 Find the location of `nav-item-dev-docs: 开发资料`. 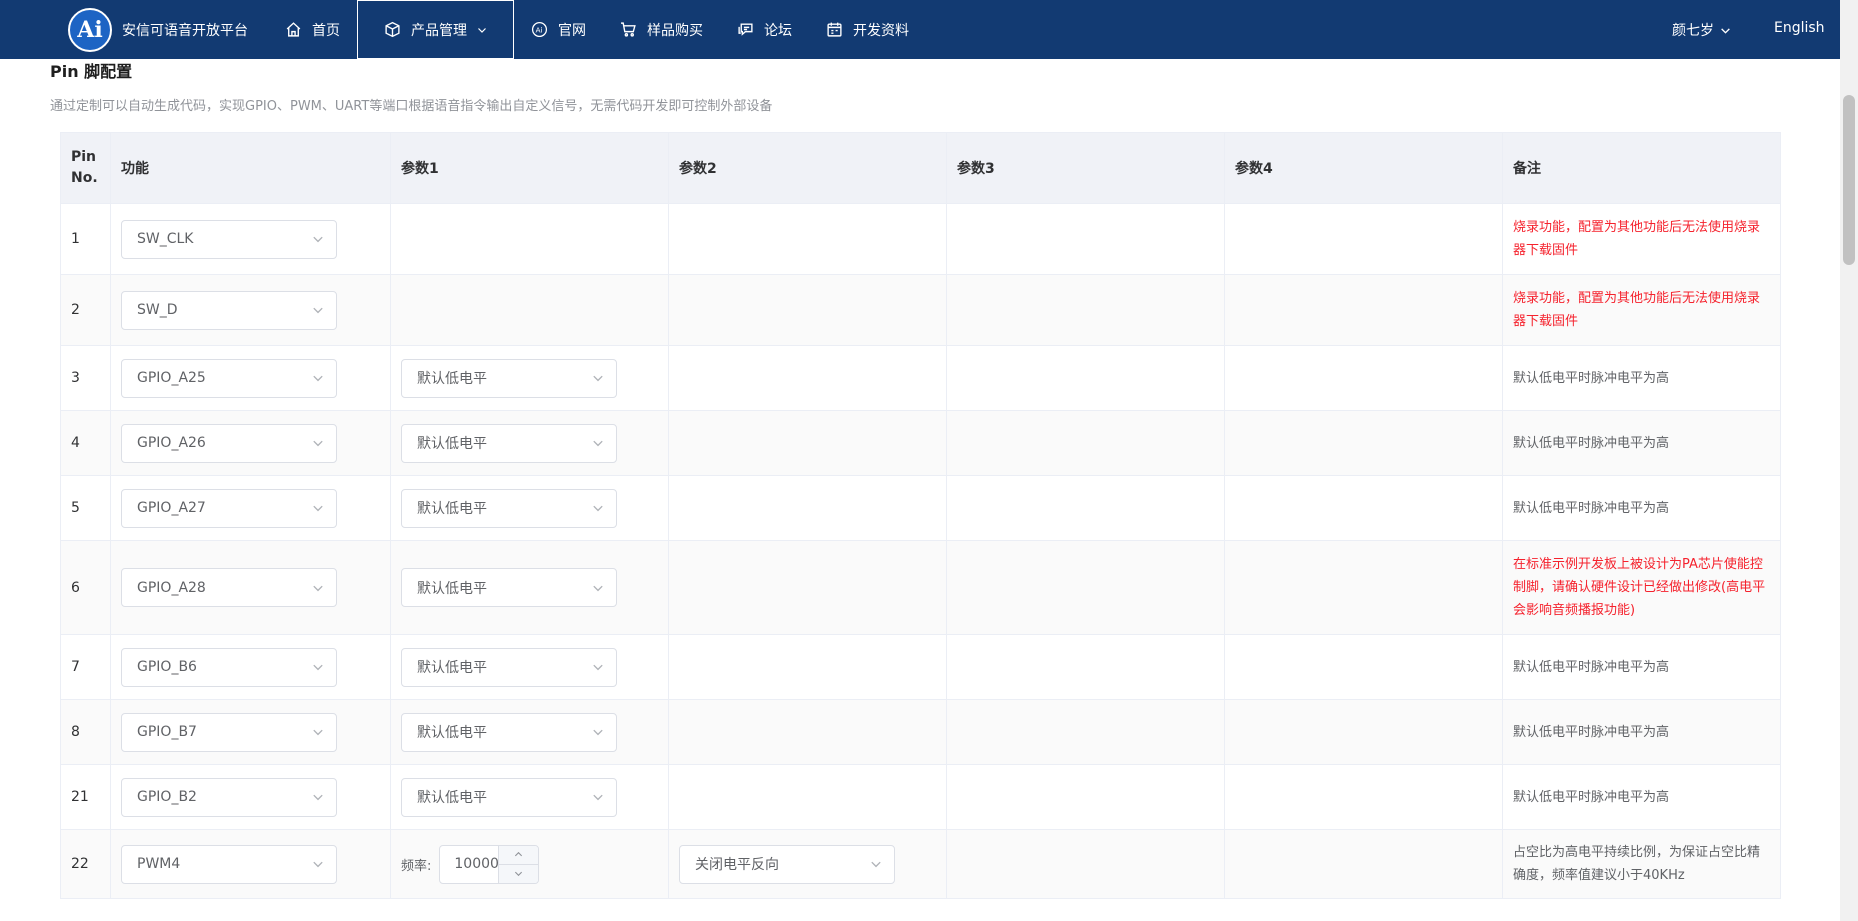

nav-item-dev-docs: 开发资料 is located at coordinates (867, 29).